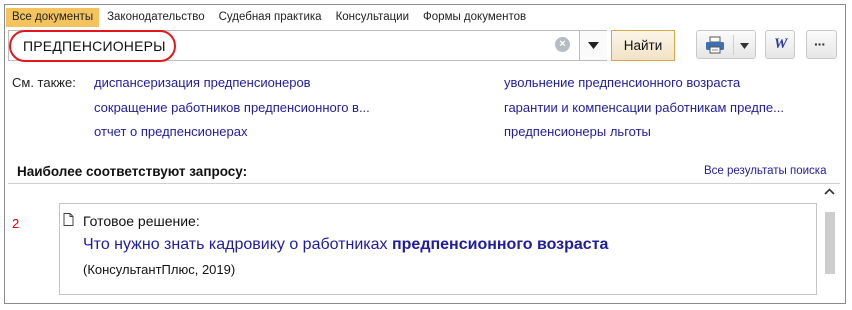 The width and height of the screenshot is (852, 310). What do you see at coordinates (830, 243) in the screenshot?
I see `scrollbar-thumb` at bounding box center [830, 243].